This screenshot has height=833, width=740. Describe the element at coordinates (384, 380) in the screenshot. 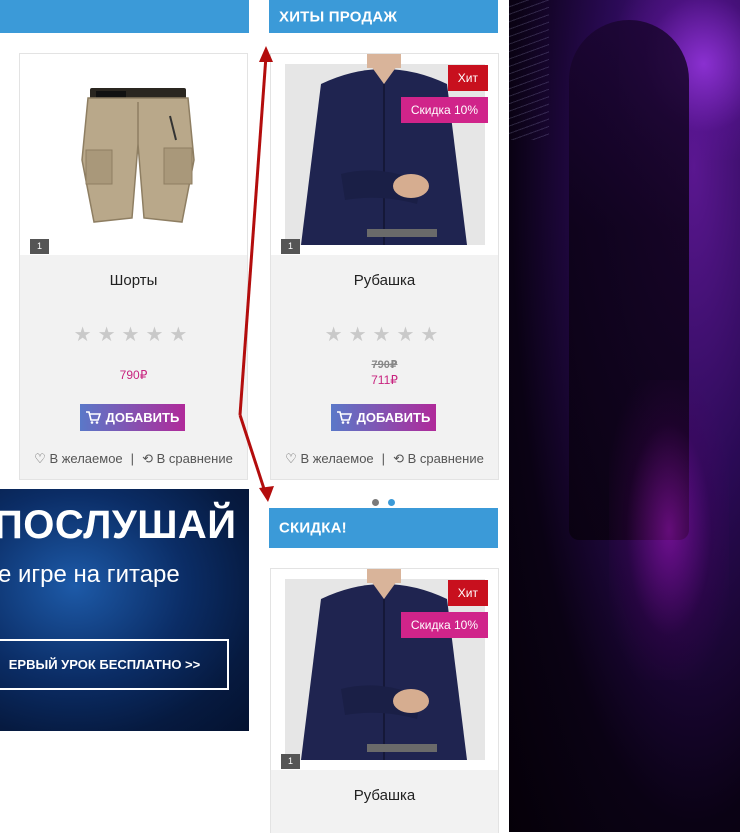

I see `product-price: 711₽` at that location.